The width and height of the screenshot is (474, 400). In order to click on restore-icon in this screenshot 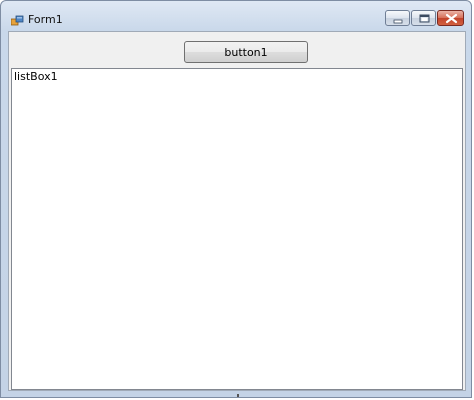, I will do `click(424, 18)`.